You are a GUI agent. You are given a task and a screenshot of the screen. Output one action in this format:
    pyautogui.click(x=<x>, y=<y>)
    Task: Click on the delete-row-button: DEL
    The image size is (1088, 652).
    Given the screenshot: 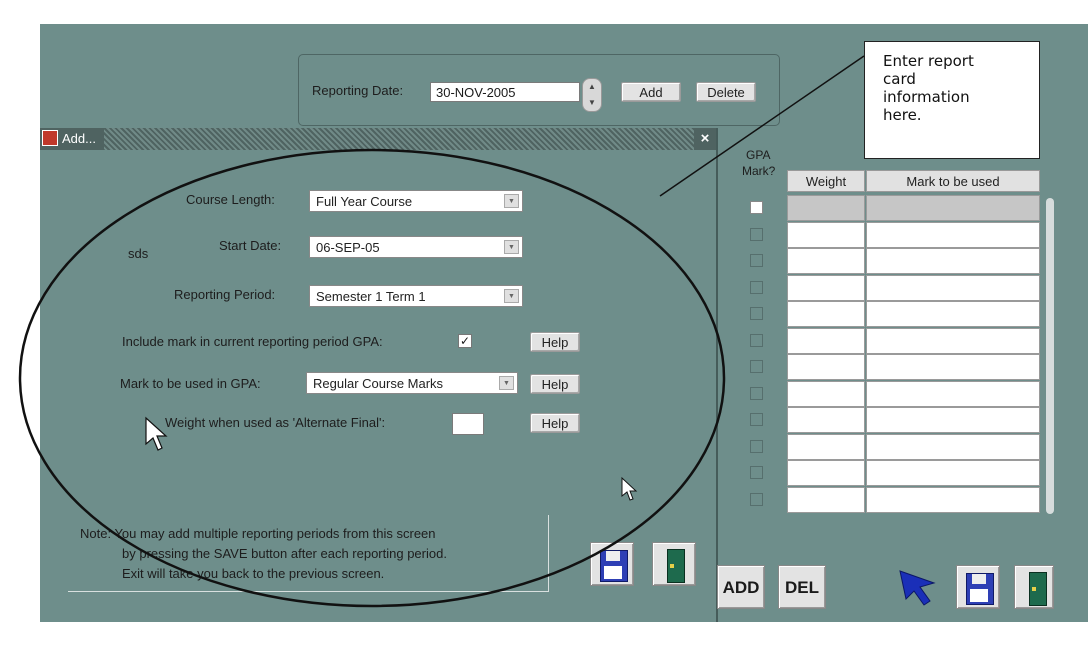 What is the action you would take?
    pyautogui.click(x=802, y=587)
    